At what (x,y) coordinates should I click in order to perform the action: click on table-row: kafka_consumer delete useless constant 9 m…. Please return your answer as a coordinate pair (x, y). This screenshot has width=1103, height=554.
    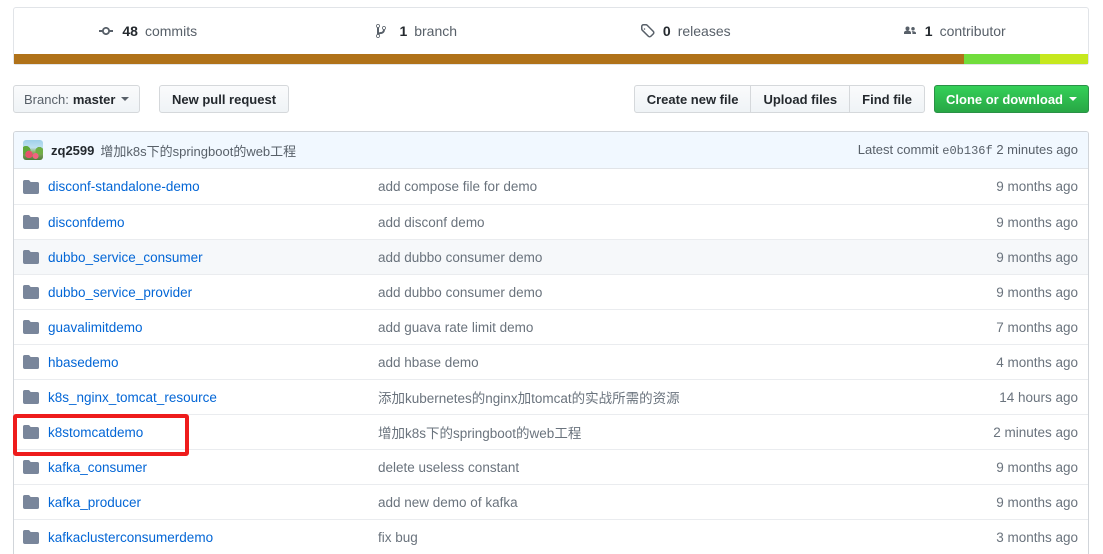
    Looking at the image, I should click on (551, 466).